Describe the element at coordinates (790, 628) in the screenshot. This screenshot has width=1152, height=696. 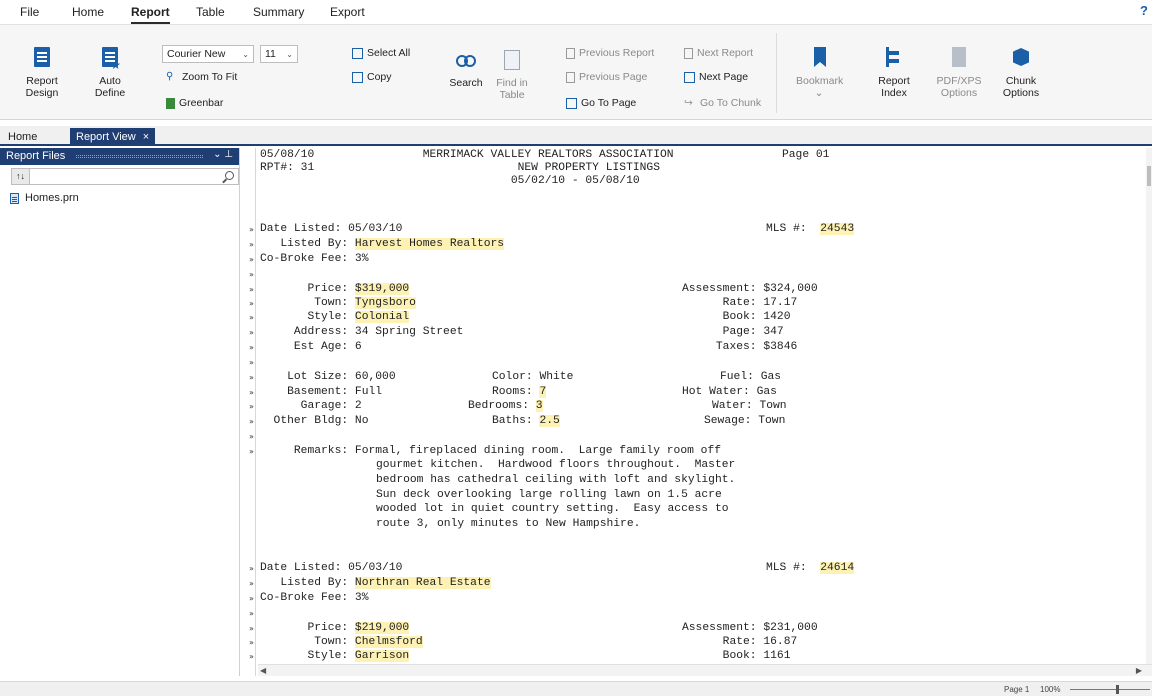
I see `assessment-value: $231,000` at that location.